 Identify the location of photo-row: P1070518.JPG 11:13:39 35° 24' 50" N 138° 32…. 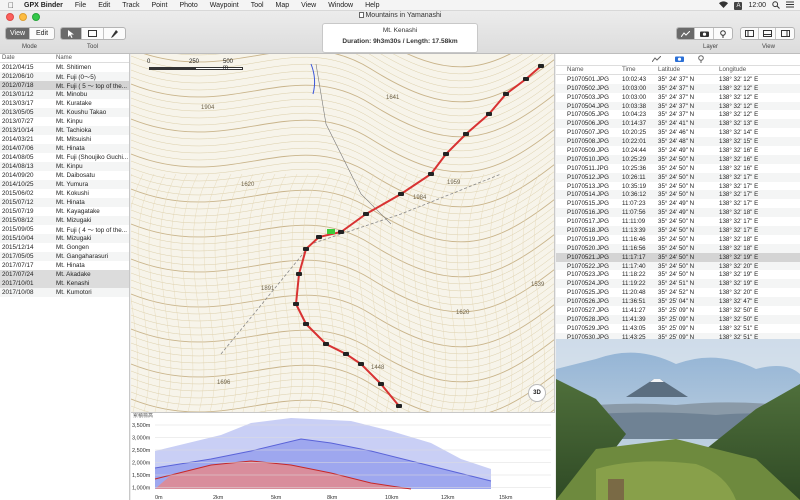
(678, 230).